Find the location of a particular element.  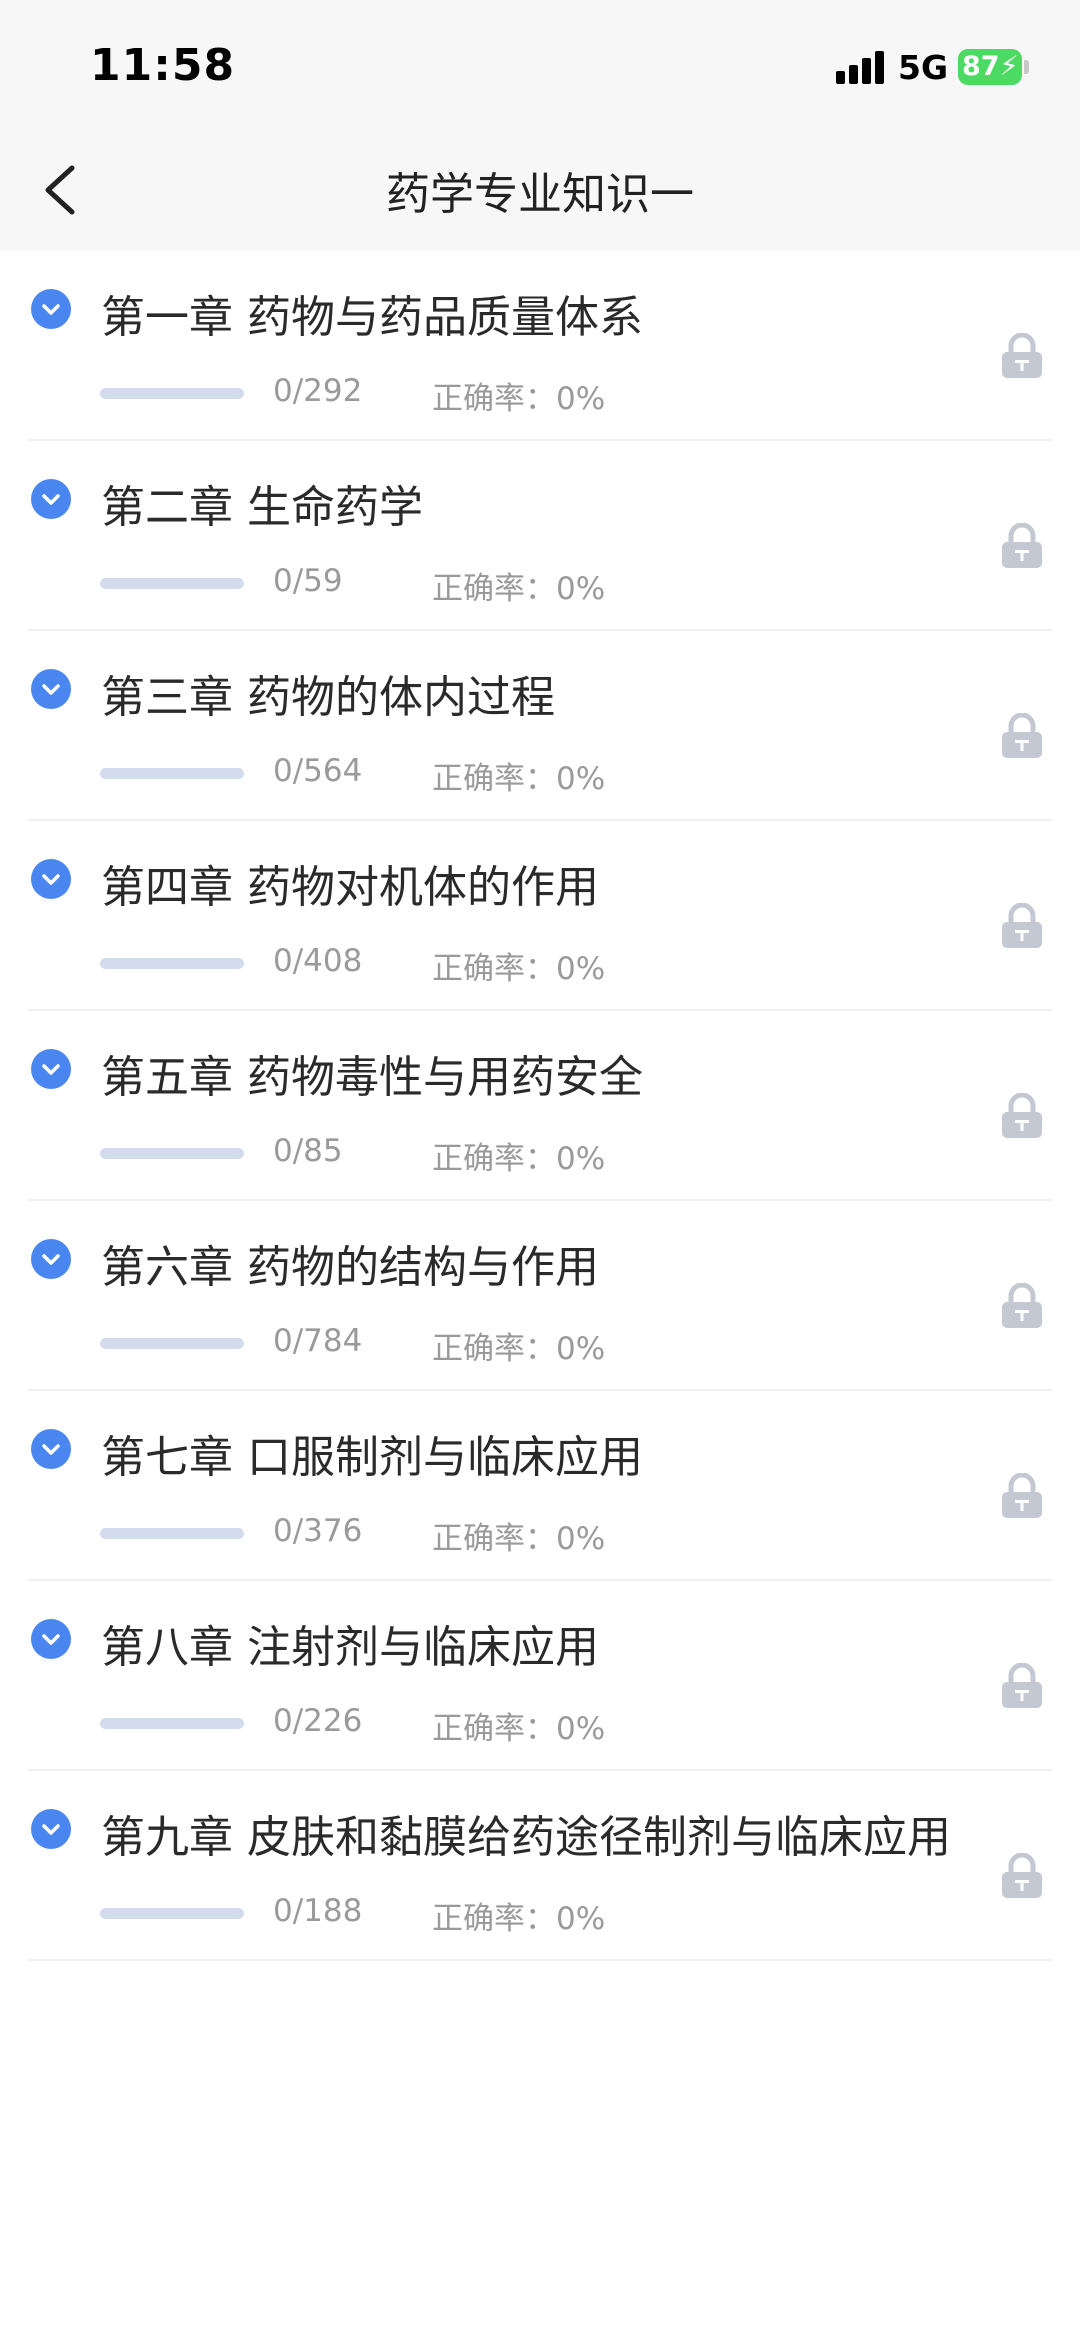

question-count: 0/226 is located at coordinates (318, 1721).